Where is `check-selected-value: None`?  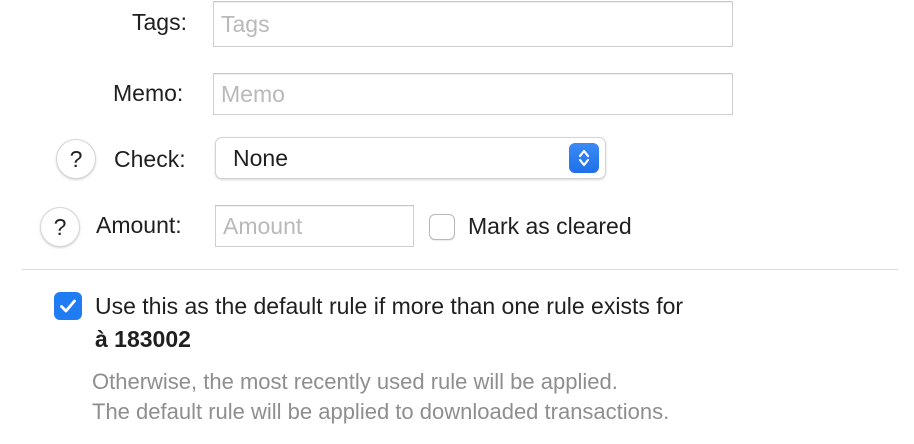
check-selected-value: None is located at coordinates (260, 157).